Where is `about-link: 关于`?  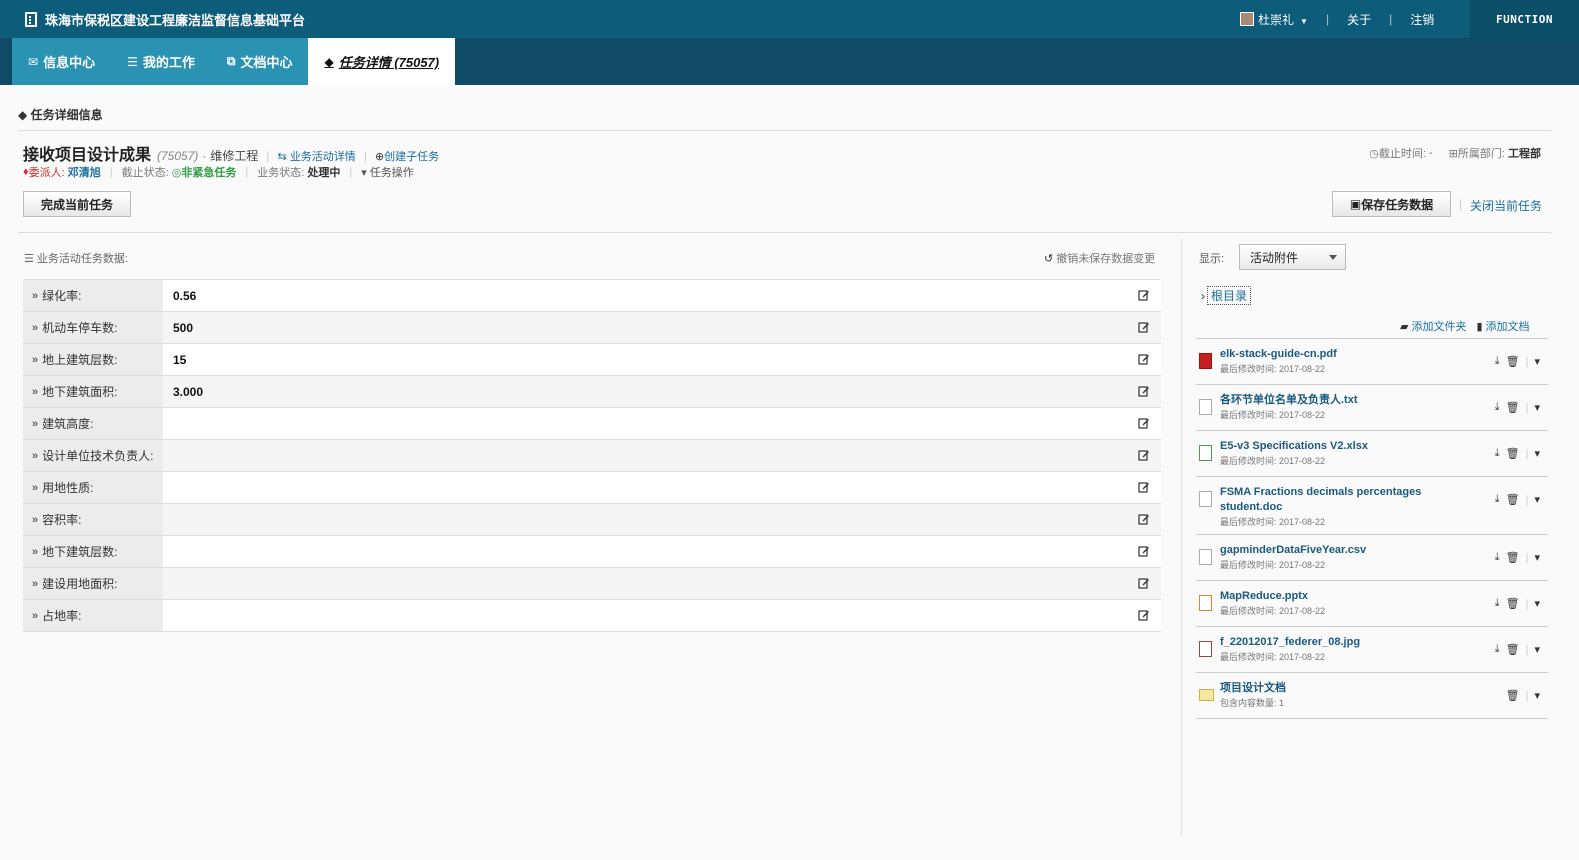 about-link: 关于 is located at coordinates (1359, 19).